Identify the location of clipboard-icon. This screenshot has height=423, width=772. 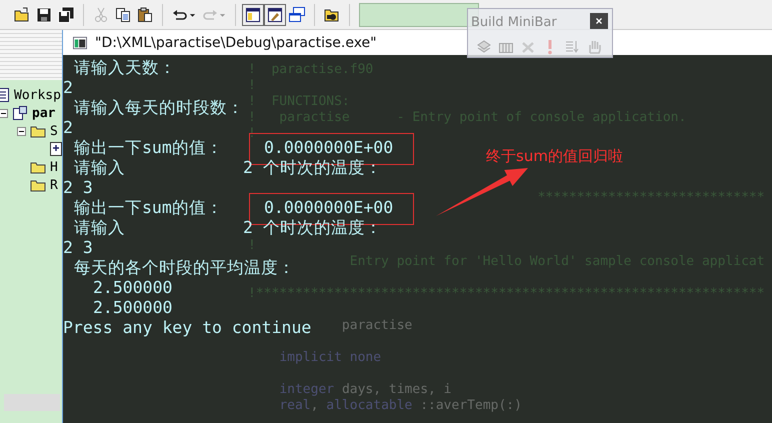
(145, 14).